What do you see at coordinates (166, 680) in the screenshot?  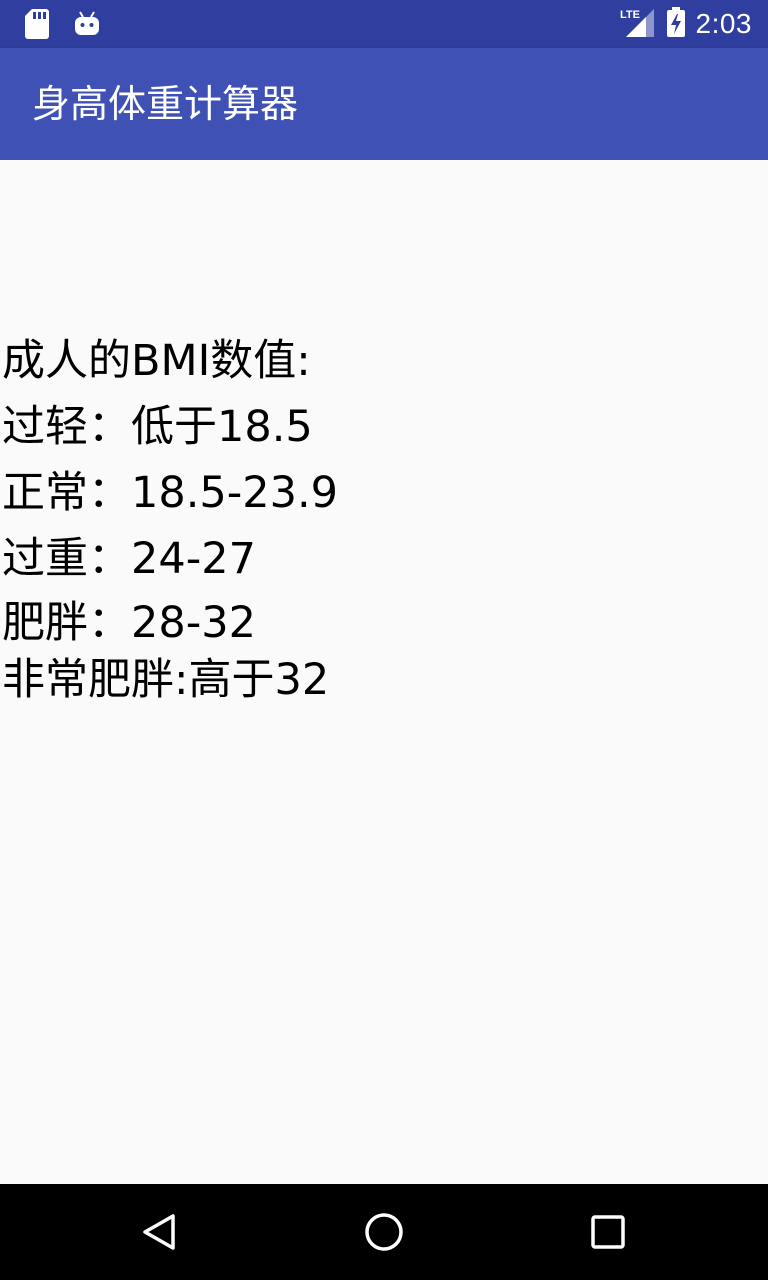 I see `bmi-line-very-obese: 非常肥胖:高于32` at bounding box center [166, 680].